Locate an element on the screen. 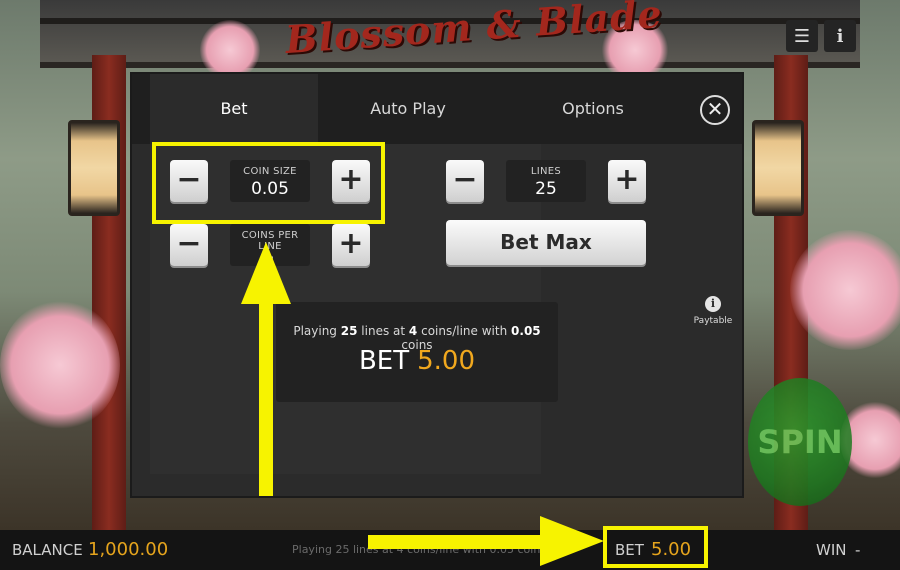 This screenshot has width=900, height=570. spin-button: SPIN is located at coordinates (800, 442).